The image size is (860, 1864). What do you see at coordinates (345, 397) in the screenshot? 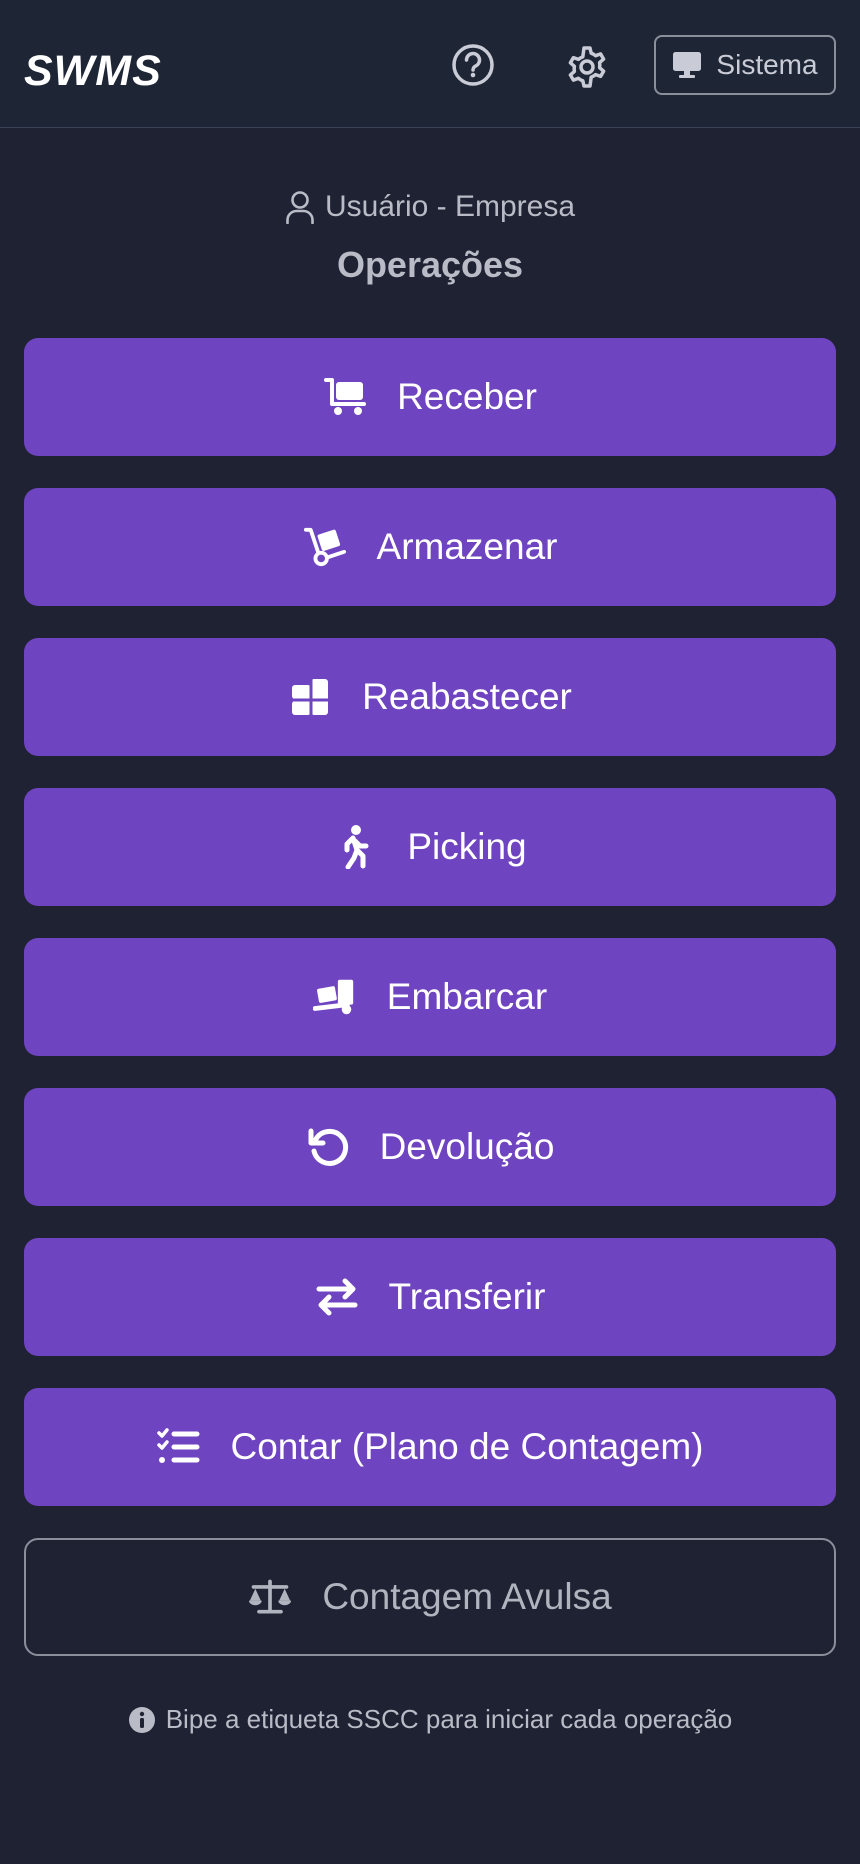
I see `cart-flatbed-icon` at bounding box center [345, 397].